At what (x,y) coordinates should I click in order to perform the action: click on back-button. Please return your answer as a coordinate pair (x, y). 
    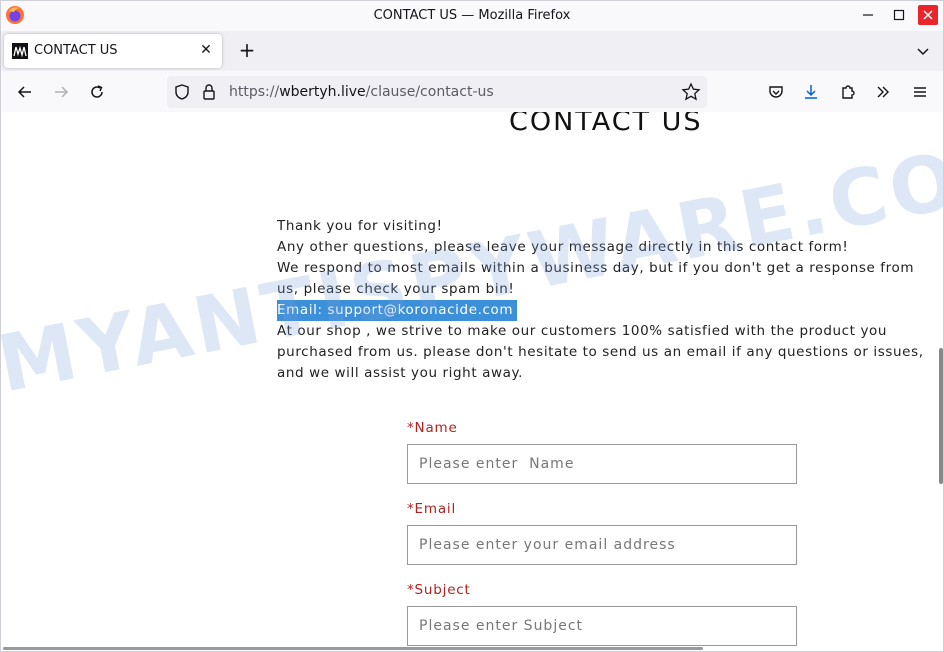
    Looking at the image, I should click on (25, 92).